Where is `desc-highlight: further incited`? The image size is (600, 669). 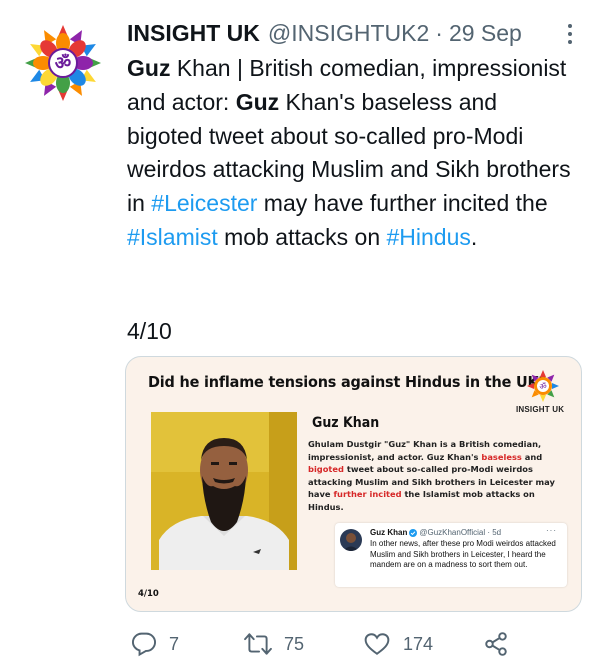
desc-highlight: further incited is located at coordinates (367, 494).